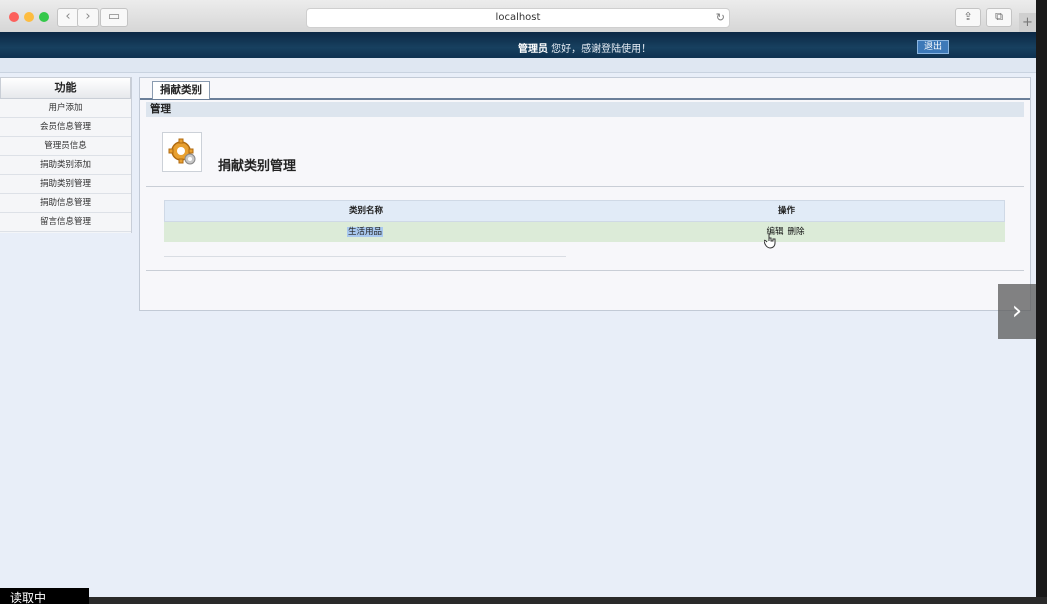 This screenshot has height=604, width=1047. What do you see at coordinates (114, 17) in the screenshot?
I see `sidebar-toggle-icon: ▭` at bounding box center [114, 17].